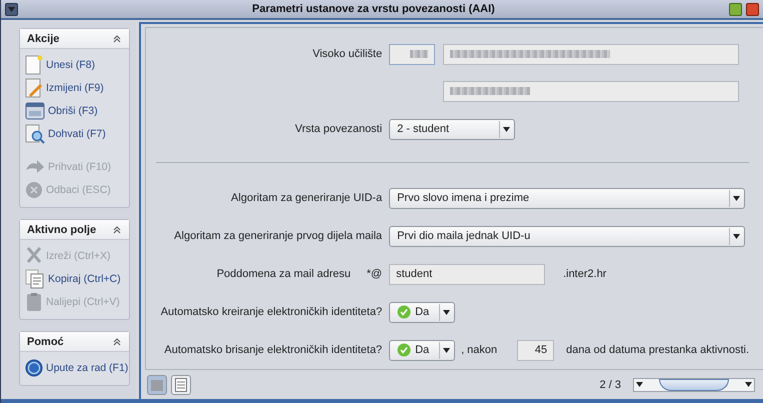 This screenshot has height=403, width=763. Describe the element at coordinates (567, 236) in the screenshot. I see `dropdown: Prvi dio maila jednak UID-u` at that location.